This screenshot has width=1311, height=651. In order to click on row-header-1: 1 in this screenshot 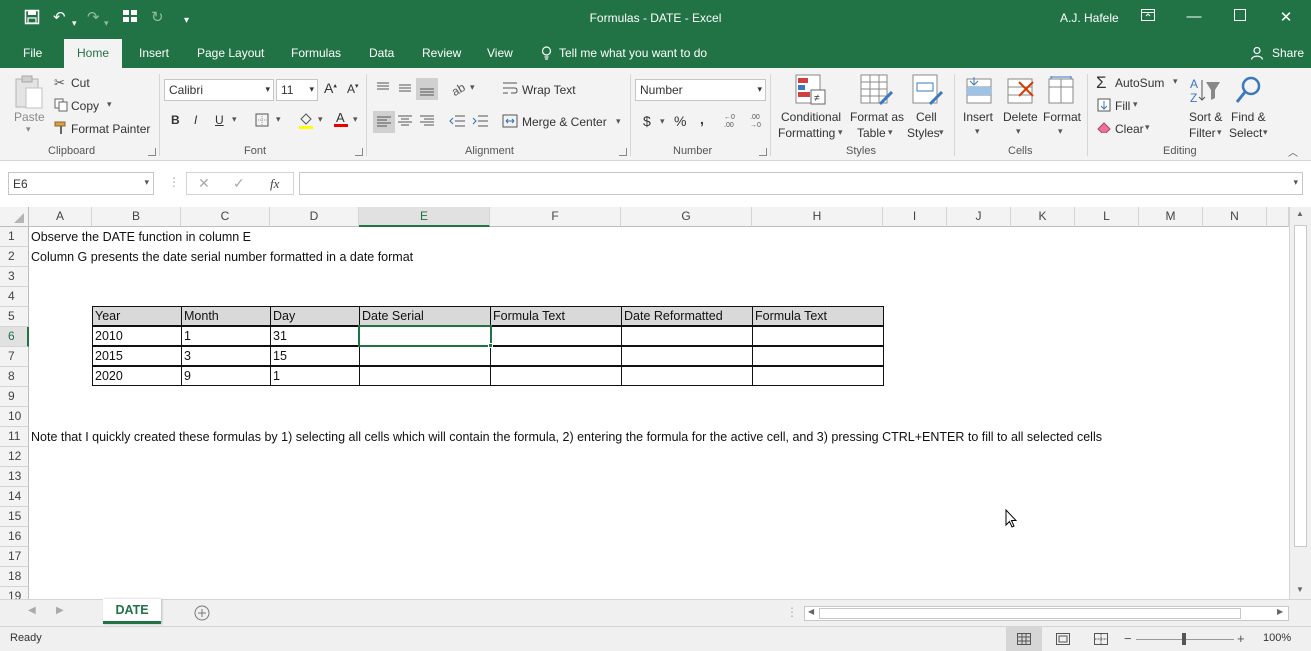, I will do `click(14, 237)`.